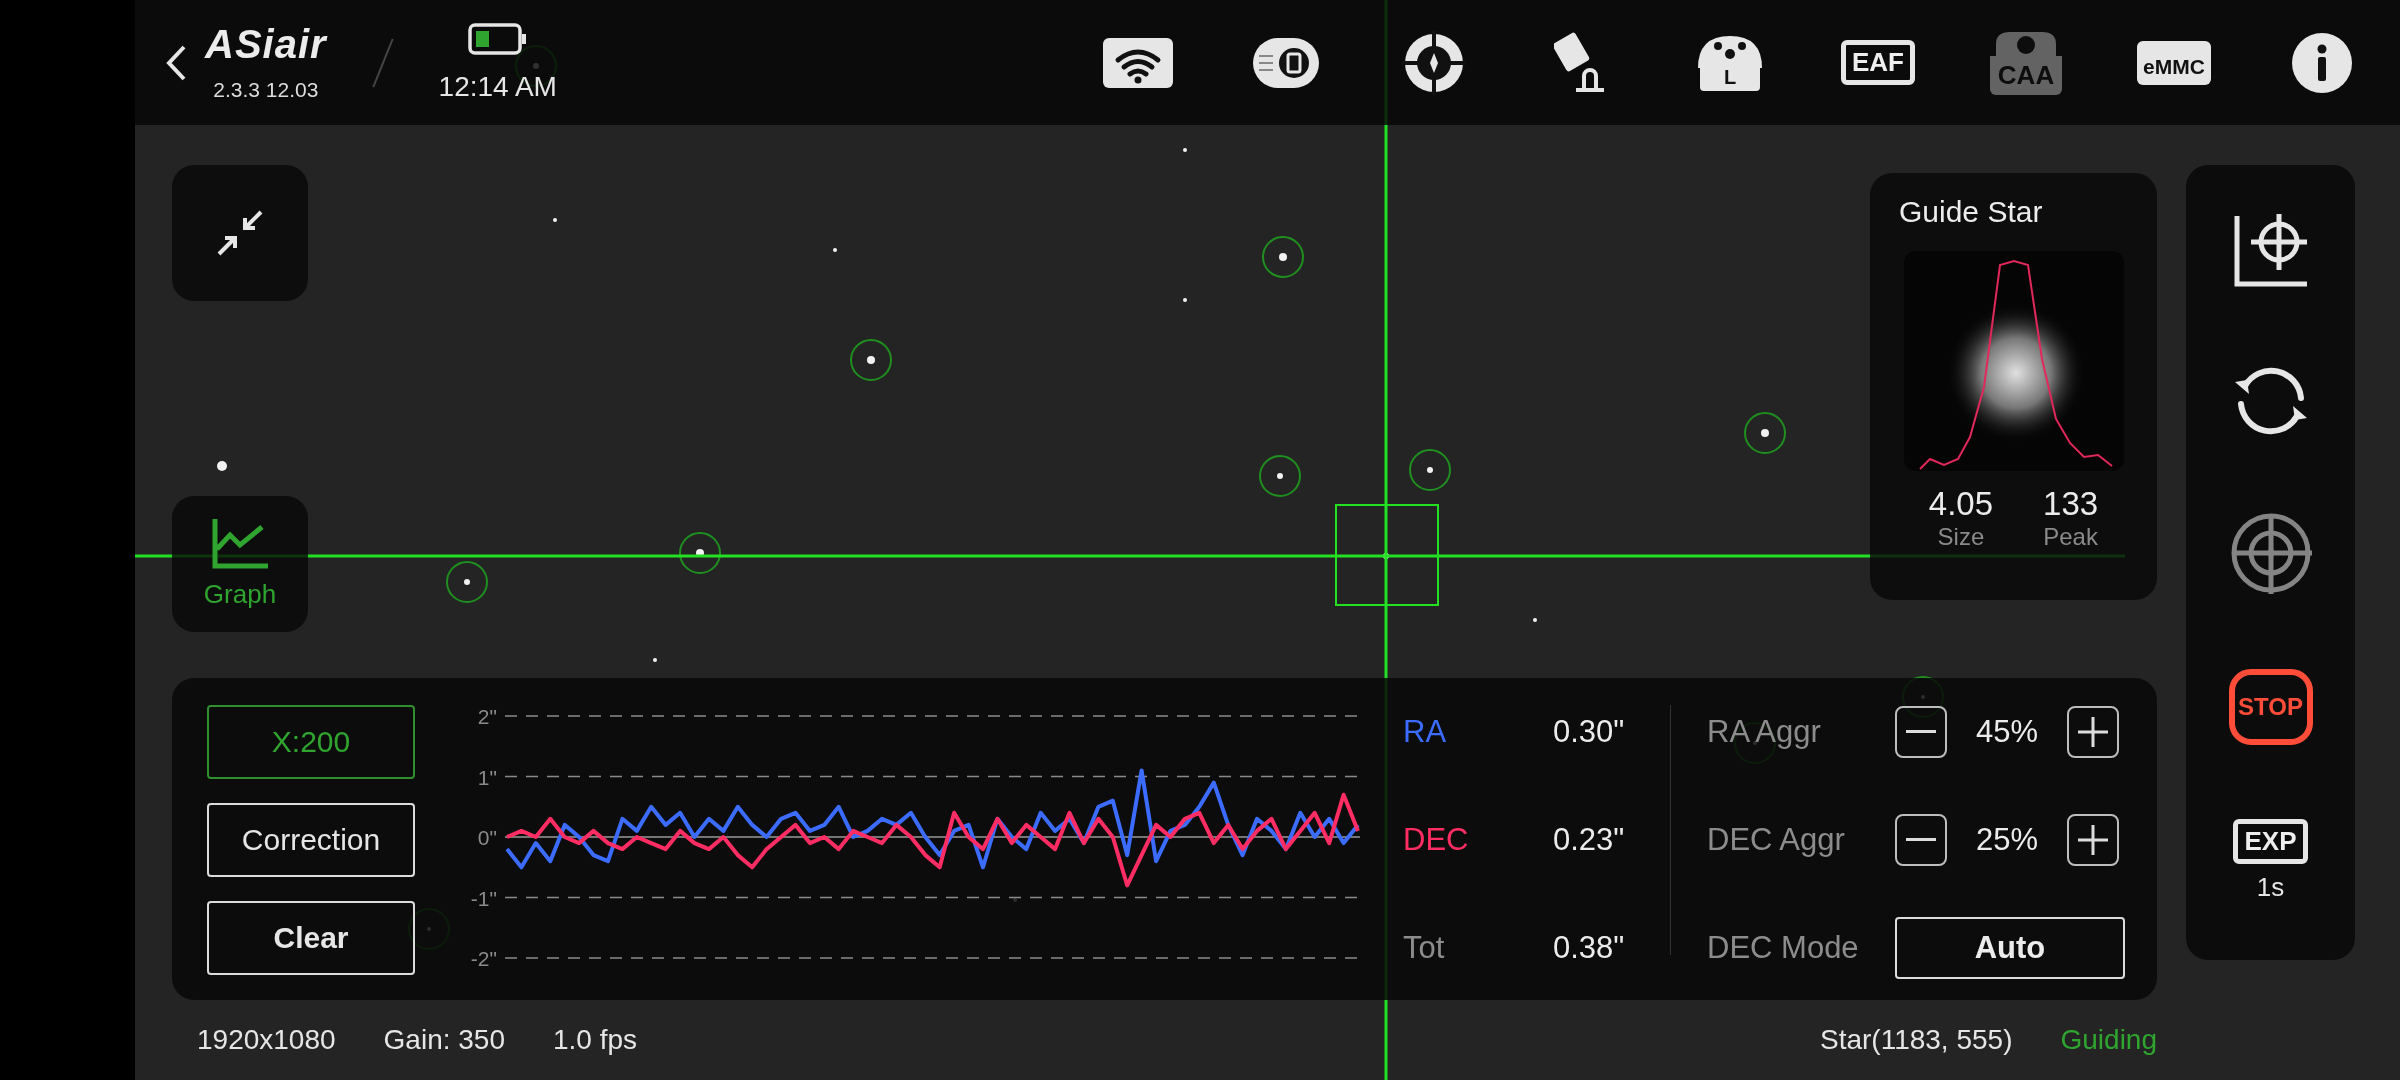  Describe the element at coordinates (2010, 948) in the screenshot. I see `mode-select: Auto` at that location.